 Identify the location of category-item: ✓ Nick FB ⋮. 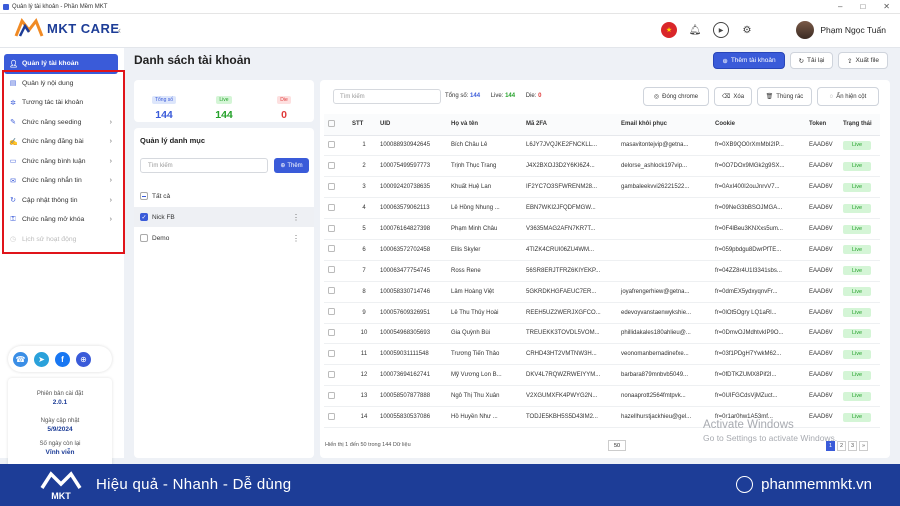
(224, 217).